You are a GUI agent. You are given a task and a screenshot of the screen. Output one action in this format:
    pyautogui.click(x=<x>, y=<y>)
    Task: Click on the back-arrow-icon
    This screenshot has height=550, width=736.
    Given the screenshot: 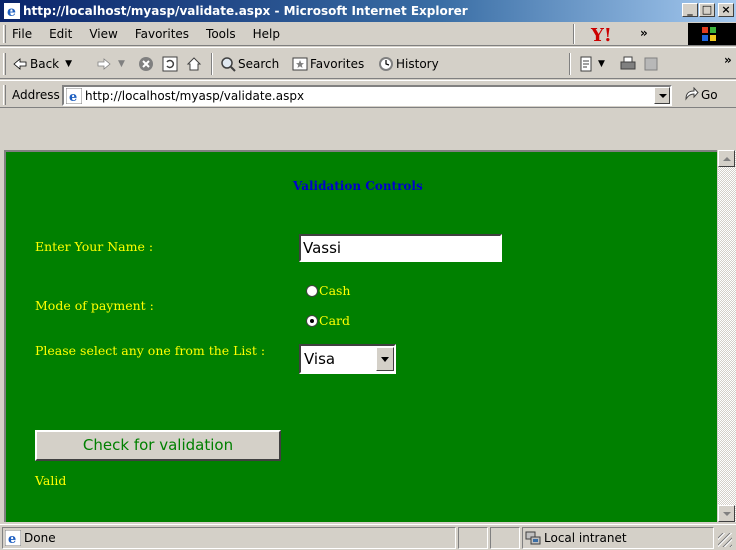 What is the action you would take?
    pyautogui.click(x=20, y=64)
    